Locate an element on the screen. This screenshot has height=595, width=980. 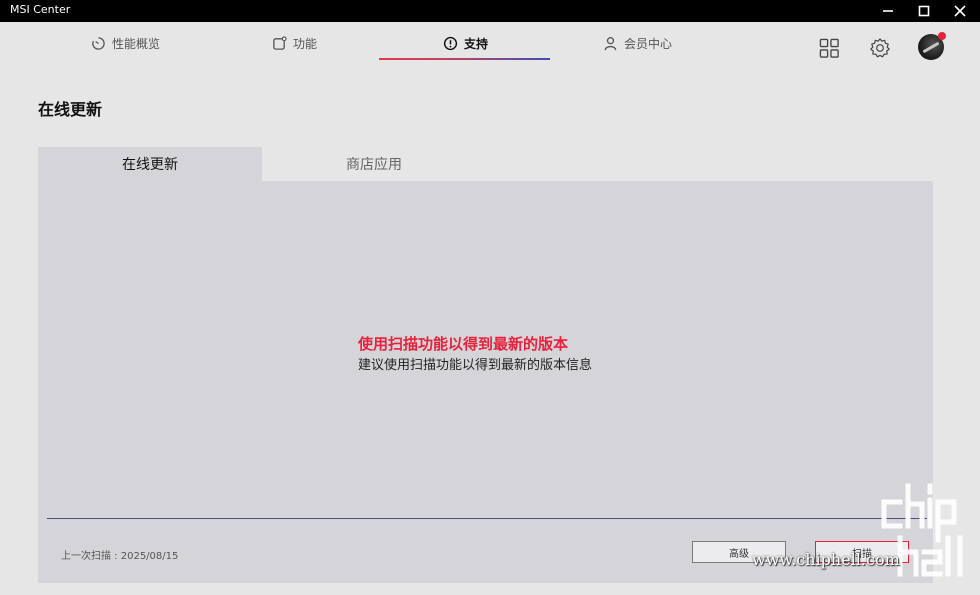
notification-dot is located at coordinates (942, 36).